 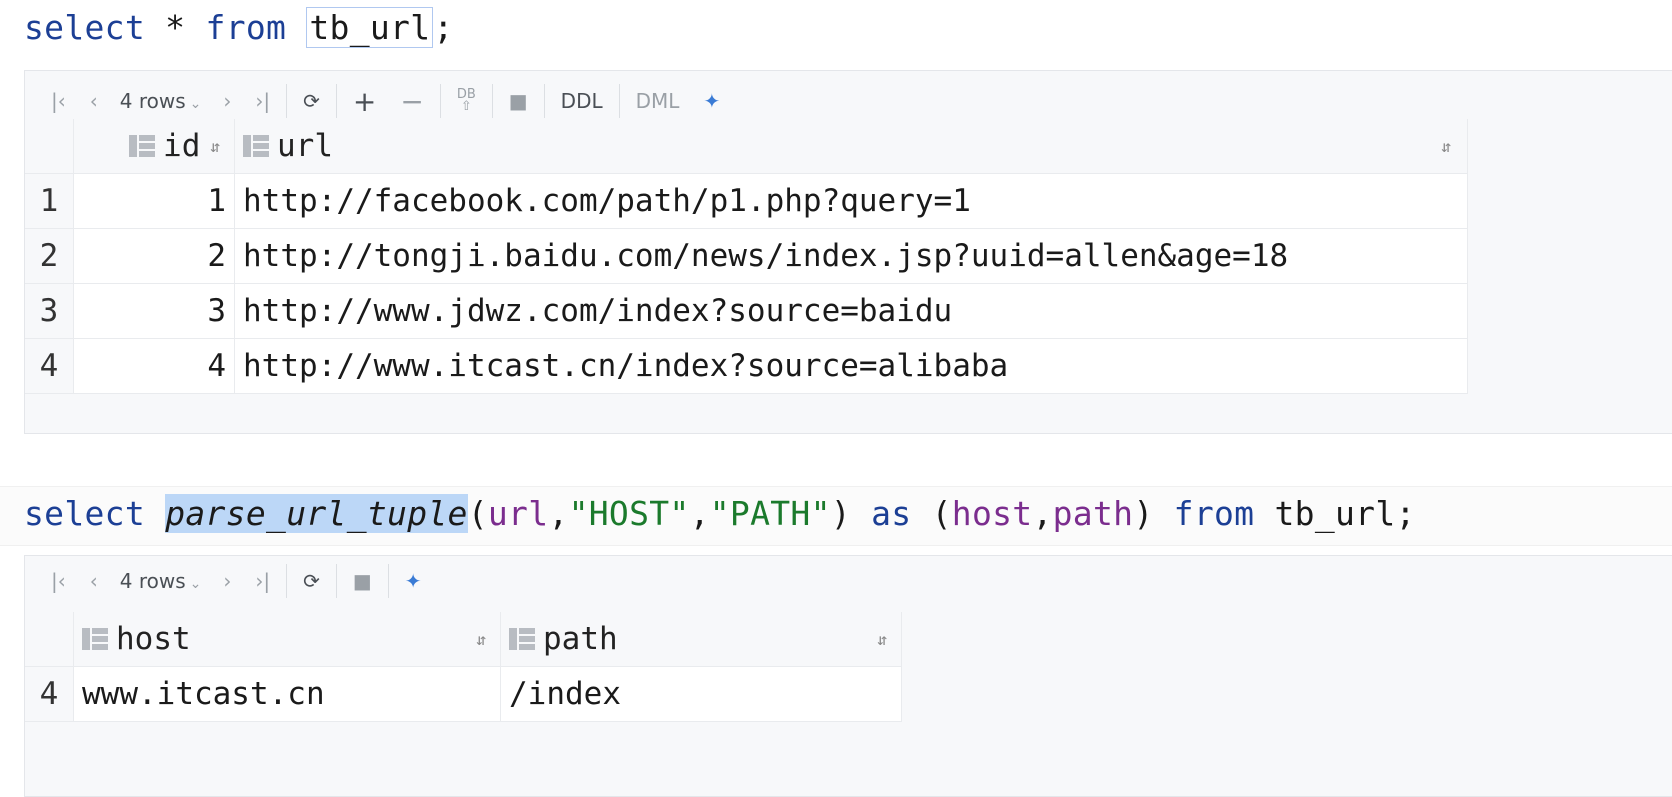 I want to click on row-number: 2, so click(x=49, y=256).